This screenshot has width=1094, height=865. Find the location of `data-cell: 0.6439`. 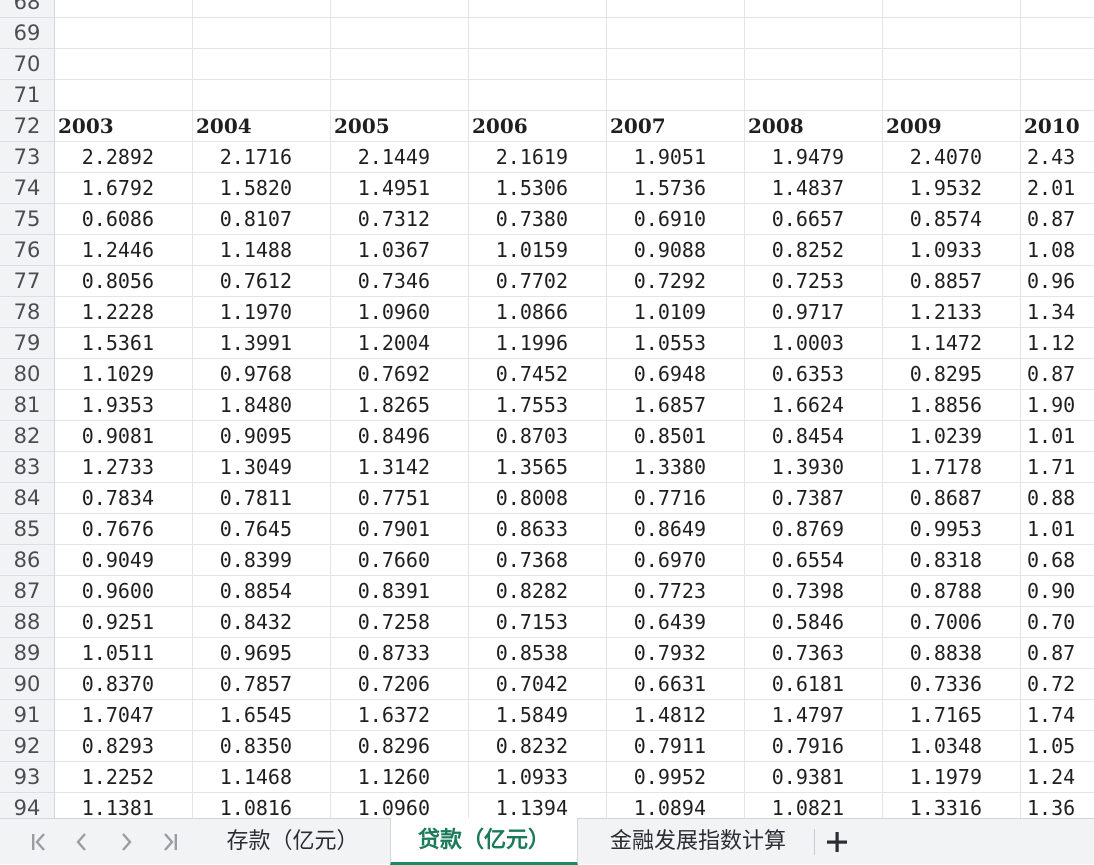

data-cell: 0.6439 is located at coordinates (676, 622).